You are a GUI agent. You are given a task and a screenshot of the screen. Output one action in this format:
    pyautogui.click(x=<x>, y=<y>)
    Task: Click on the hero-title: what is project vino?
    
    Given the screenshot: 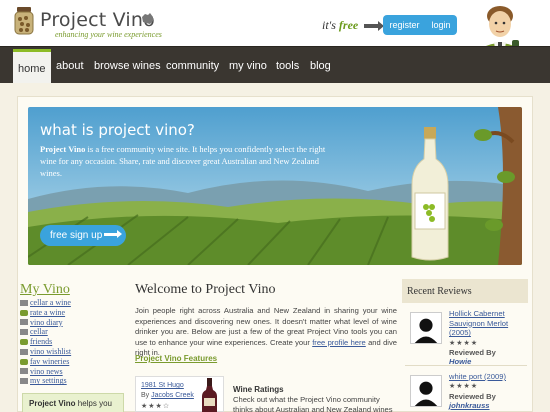 What is the action you would take?
    pyautogui.click(x=117, y=130)
    